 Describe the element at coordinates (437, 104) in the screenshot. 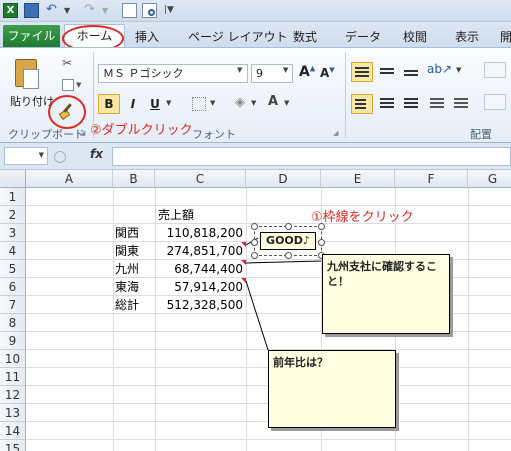

I see `decrease-indent-button` at that location.